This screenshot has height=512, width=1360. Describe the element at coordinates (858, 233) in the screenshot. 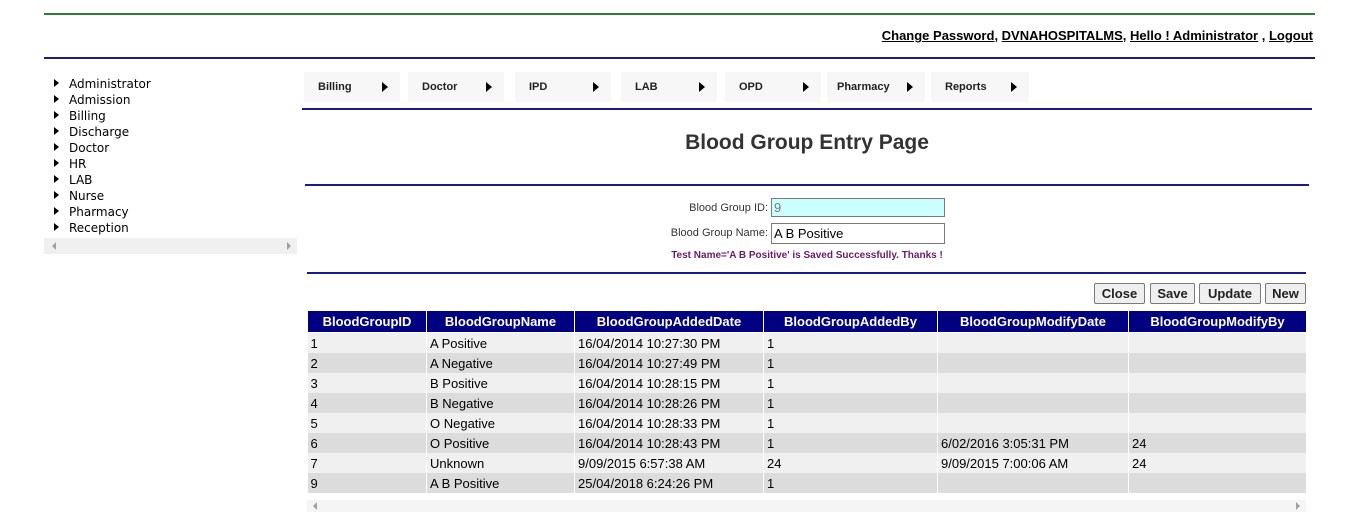

I see `blood-group-name-input` at that location.